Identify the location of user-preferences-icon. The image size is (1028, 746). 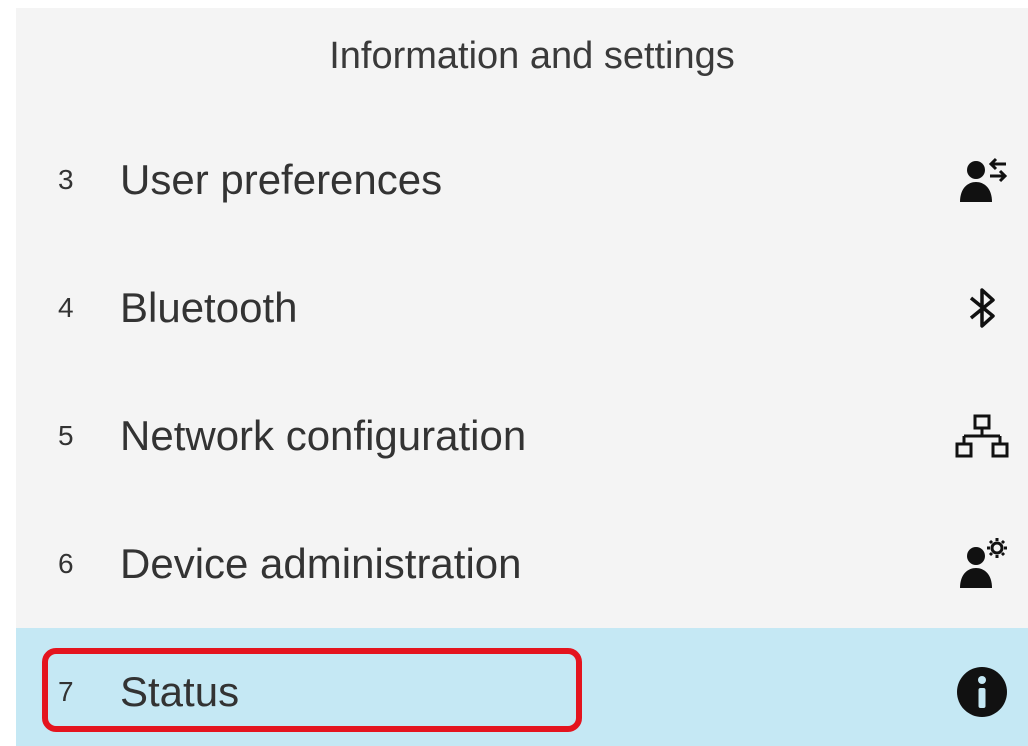
(982, 180).